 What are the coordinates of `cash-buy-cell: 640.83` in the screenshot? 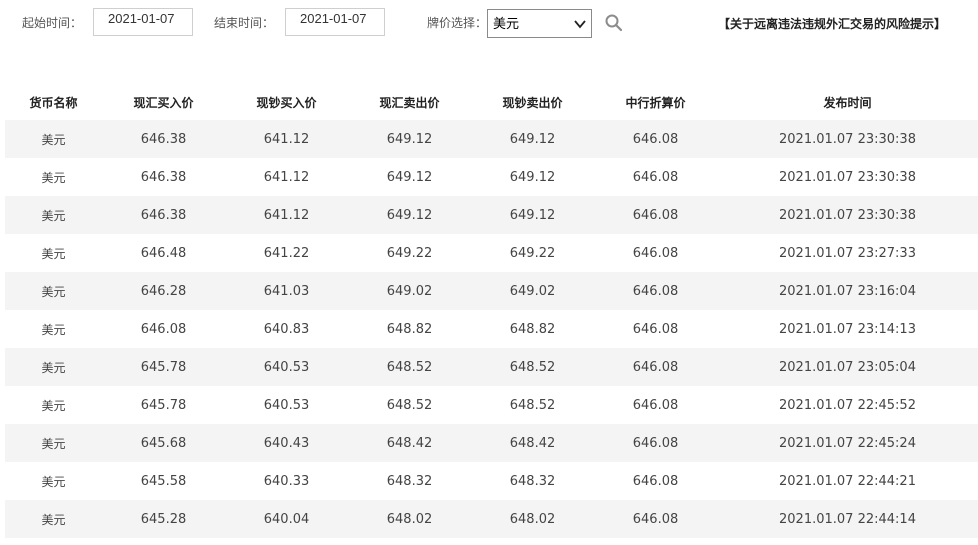 It's located at (286, 329).